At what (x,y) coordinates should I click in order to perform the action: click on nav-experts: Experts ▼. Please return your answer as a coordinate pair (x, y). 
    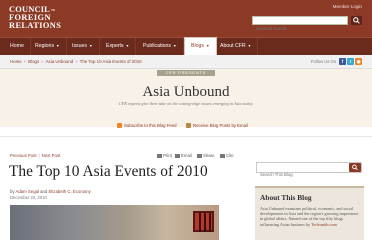
    Looking at the image, I should click on (118, 46).